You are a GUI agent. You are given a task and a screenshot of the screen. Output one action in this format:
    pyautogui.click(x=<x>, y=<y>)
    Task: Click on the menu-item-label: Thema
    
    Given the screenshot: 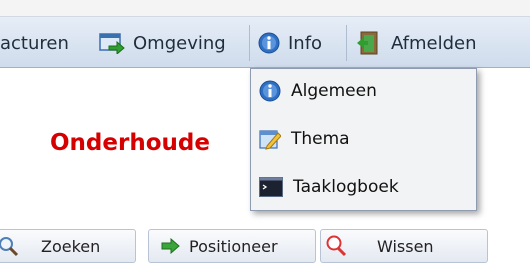 What is the action you would take?
    pyautogui.click(x=320, y=139)
    